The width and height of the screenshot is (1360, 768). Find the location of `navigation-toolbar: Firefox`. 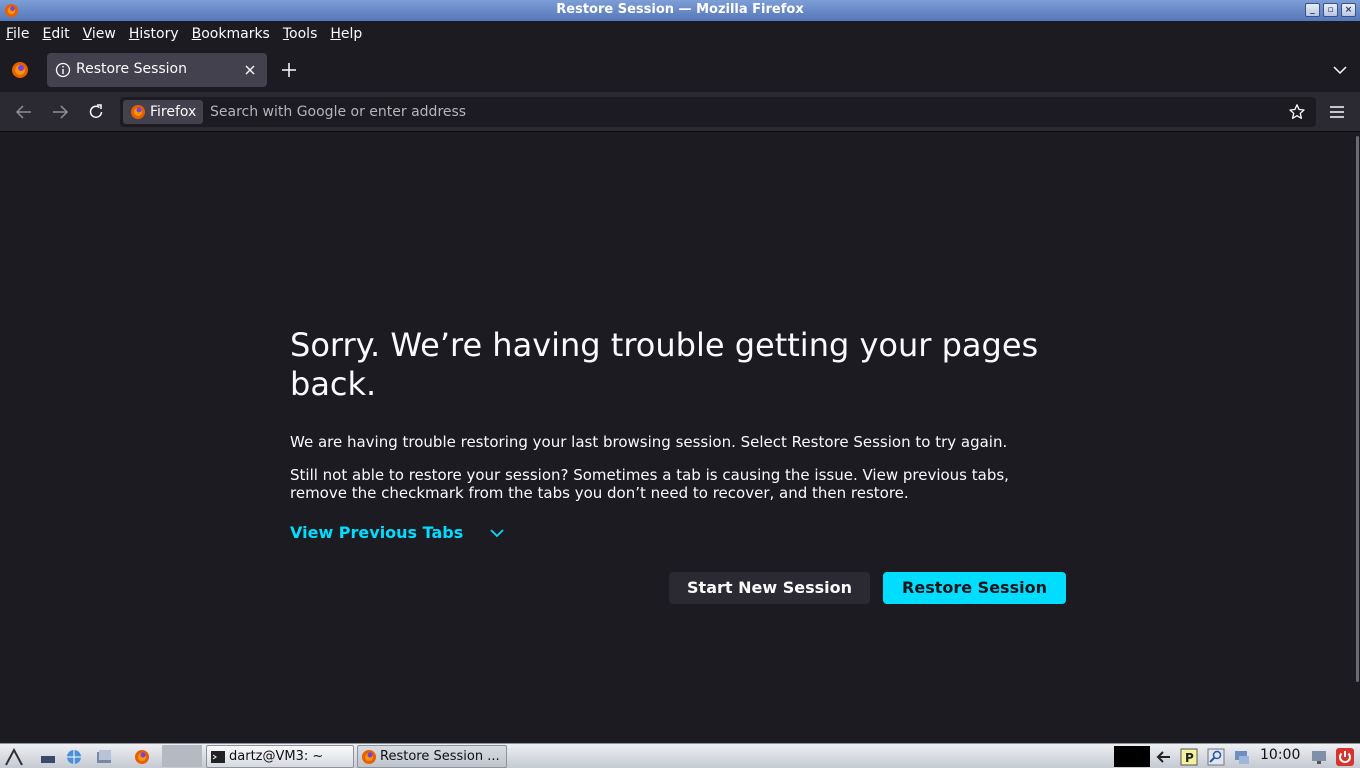

navigation-toolbar: Firefox is located at coordinates (680, 112).